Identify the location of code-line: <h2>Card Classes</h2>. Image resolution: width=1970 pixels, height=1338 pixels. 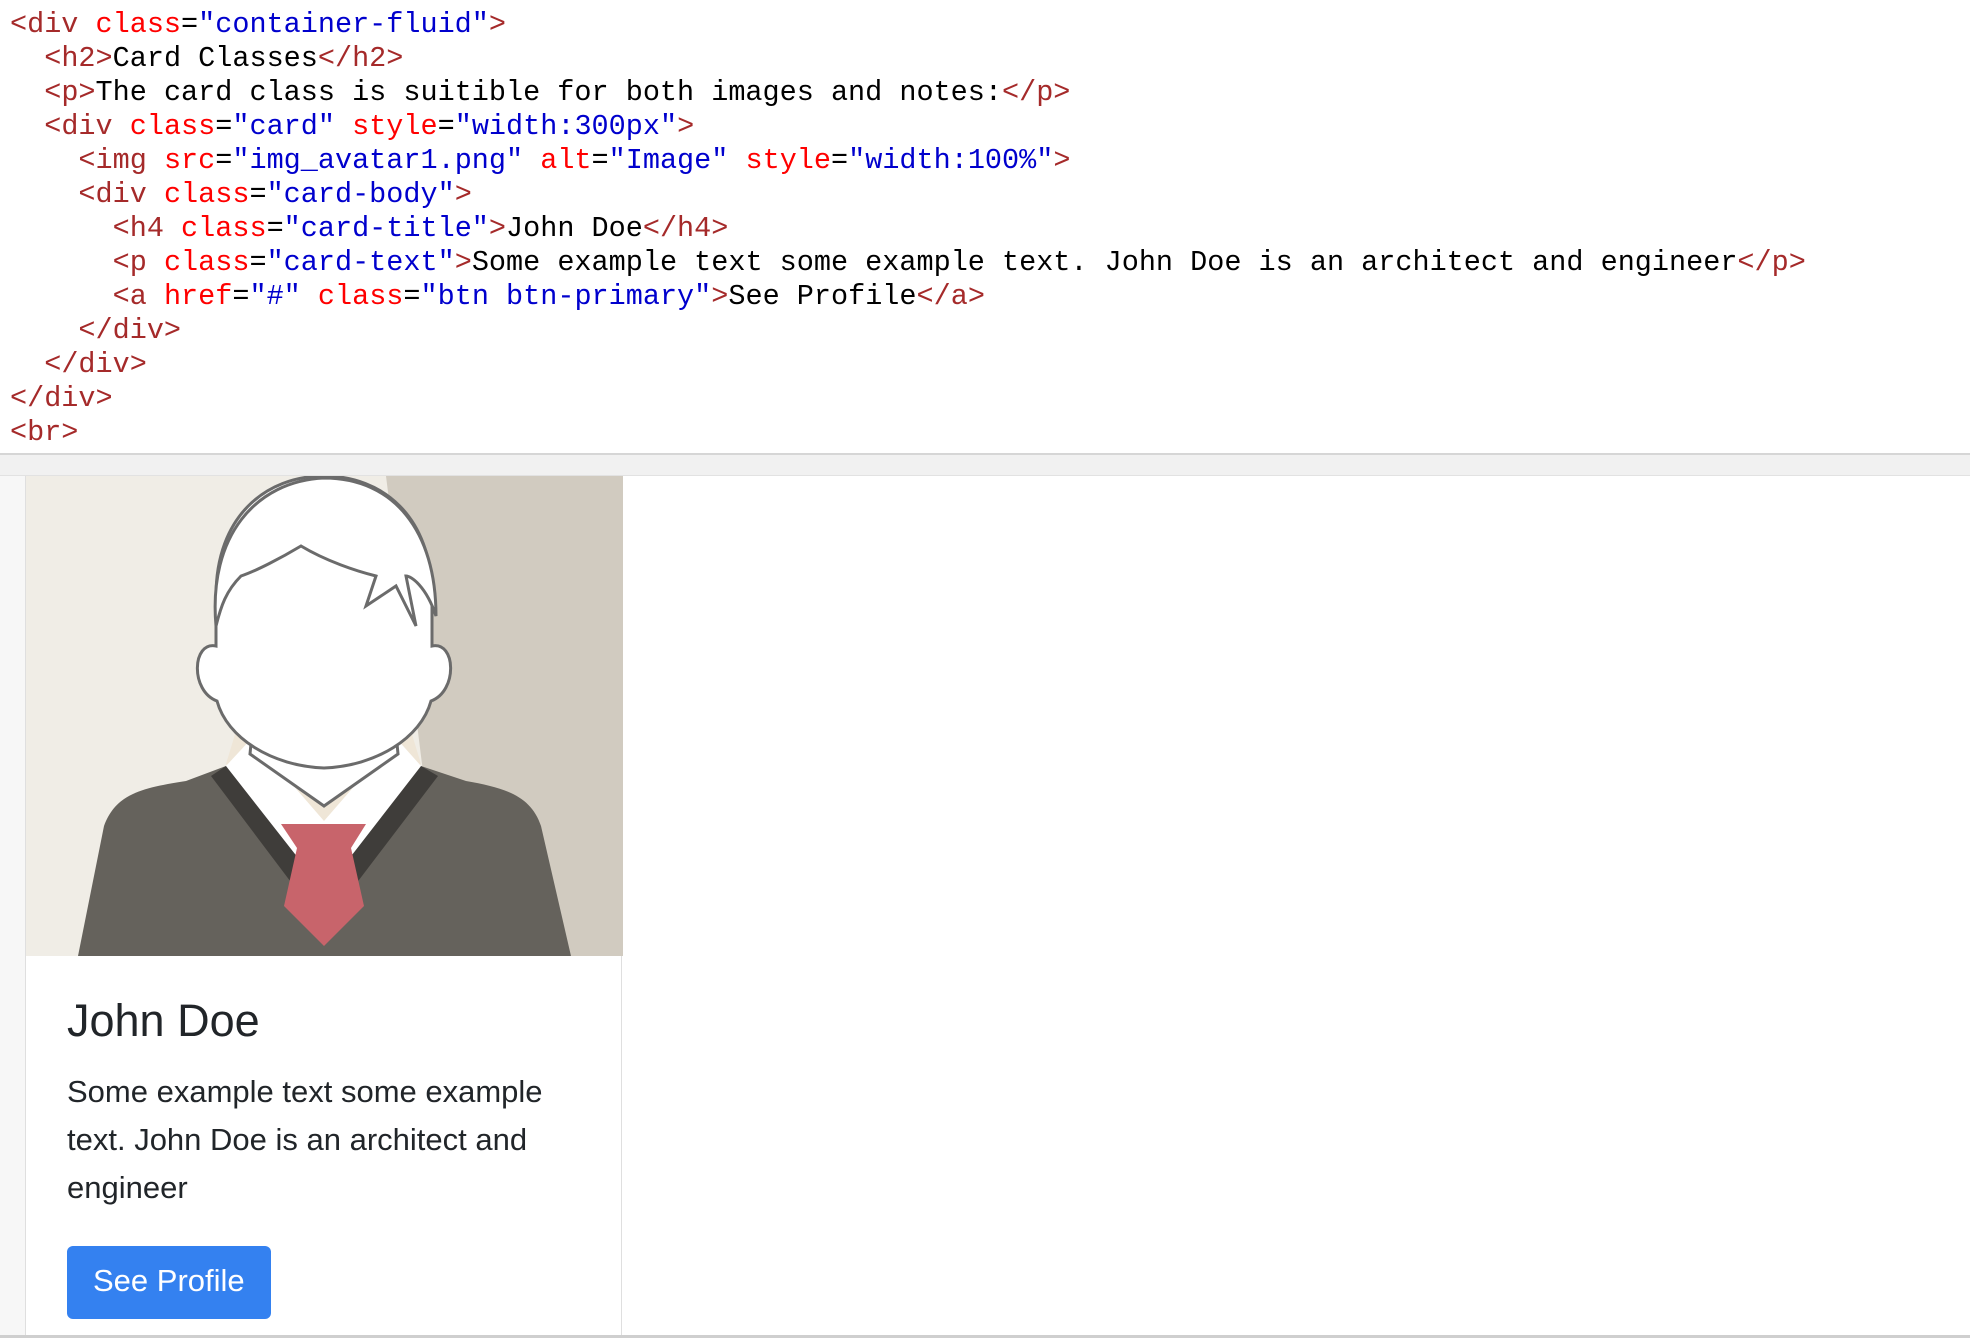
(206, 58).